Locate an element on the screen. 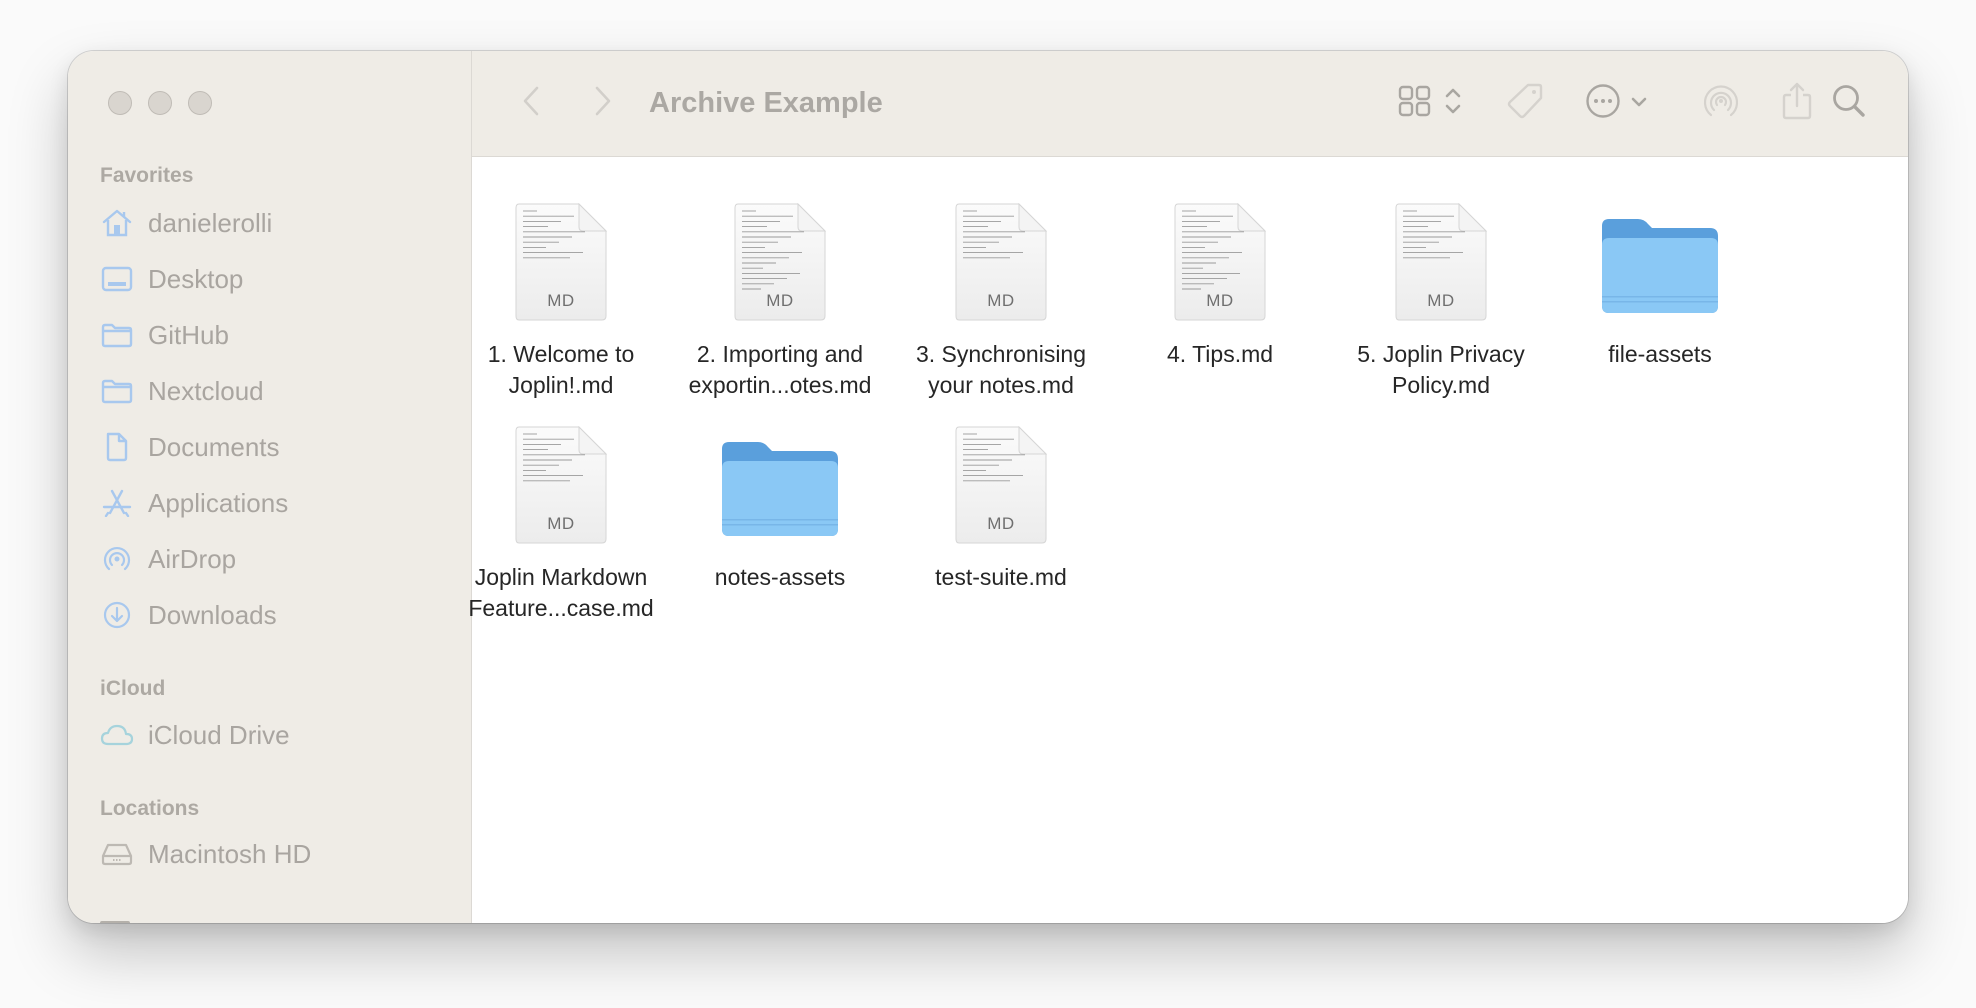 The height and width of the screenshot is (1008, 1976). sidebar-item-home: danielerolli is located at coordinates (280, 223).